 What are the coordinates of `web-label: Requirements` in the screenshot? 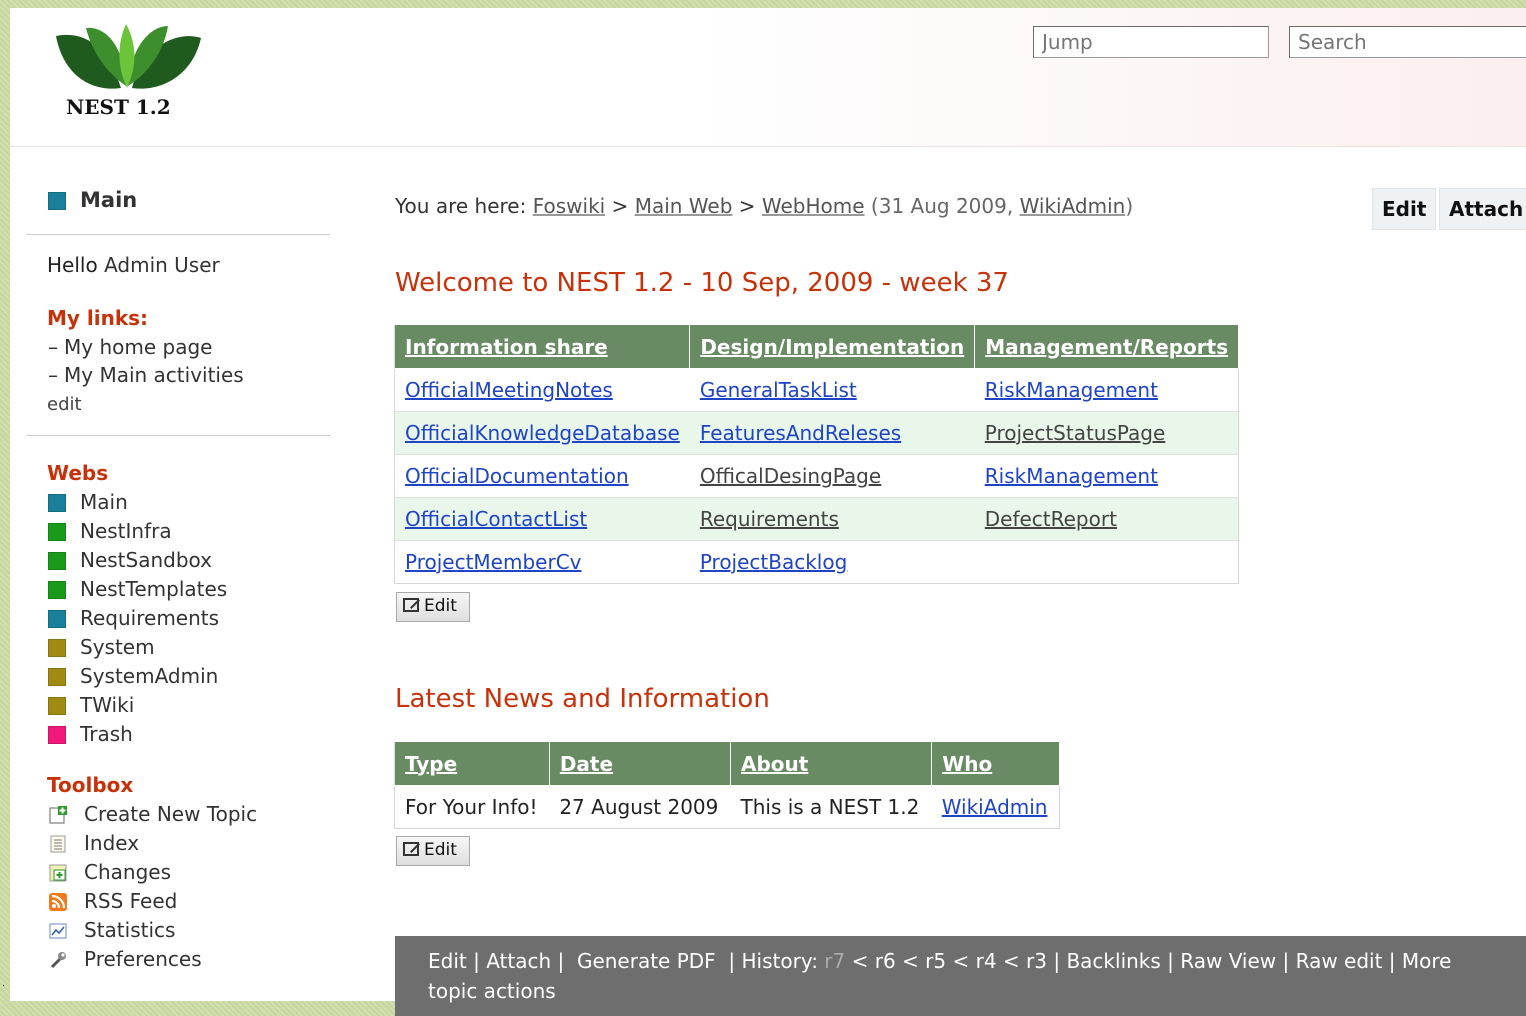 It's located at (150, 618).